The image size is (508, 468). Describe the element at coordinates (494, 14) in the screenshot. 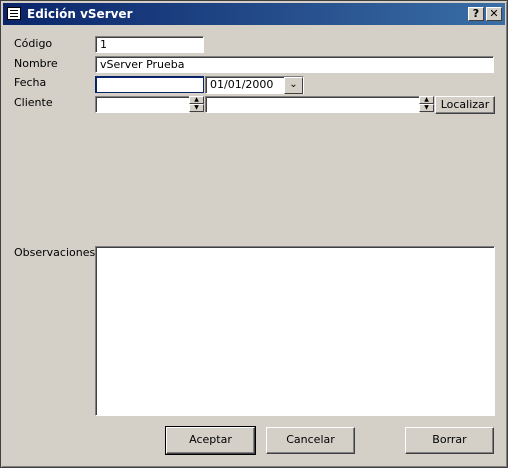

I see `close-button: ✕` at that location.